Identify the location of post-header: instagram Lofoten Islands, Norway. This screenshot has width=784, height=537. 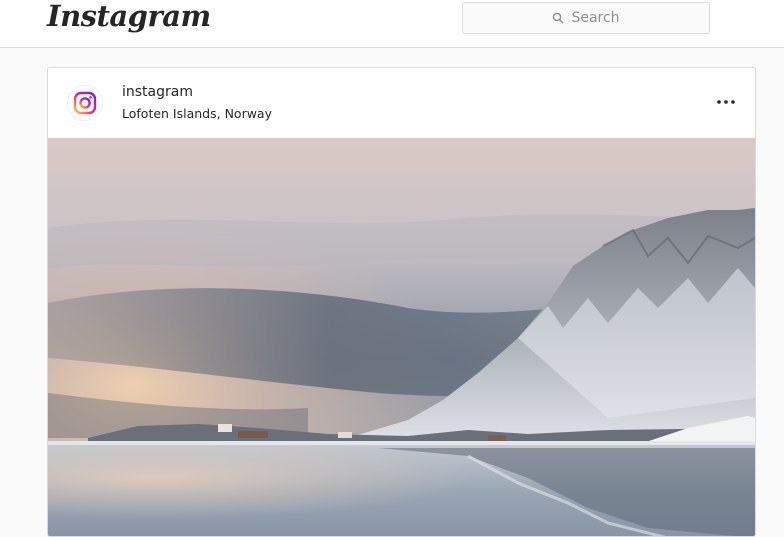
(401, 103).